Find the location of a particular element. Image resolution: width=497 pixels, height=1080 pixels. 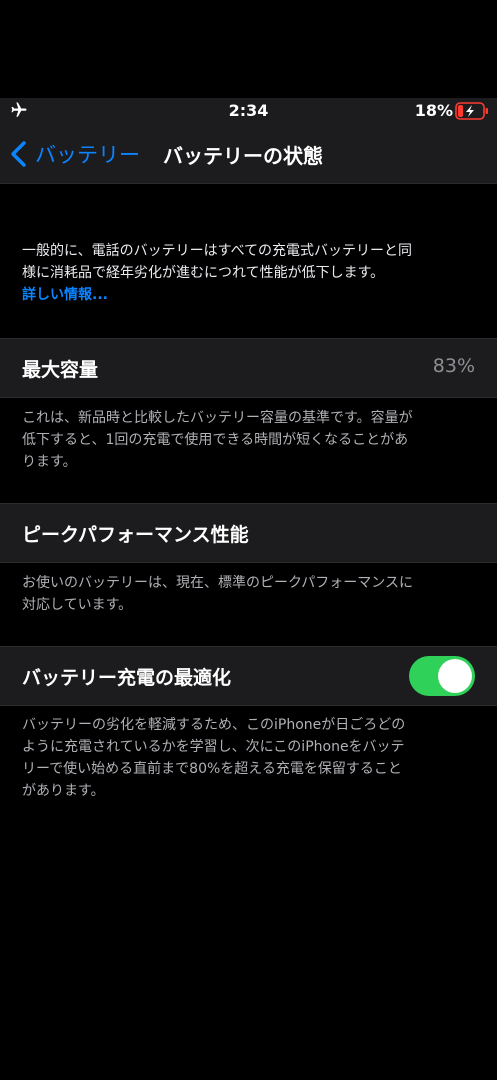

chevron-left-icon is located at coordinates (18, 154).